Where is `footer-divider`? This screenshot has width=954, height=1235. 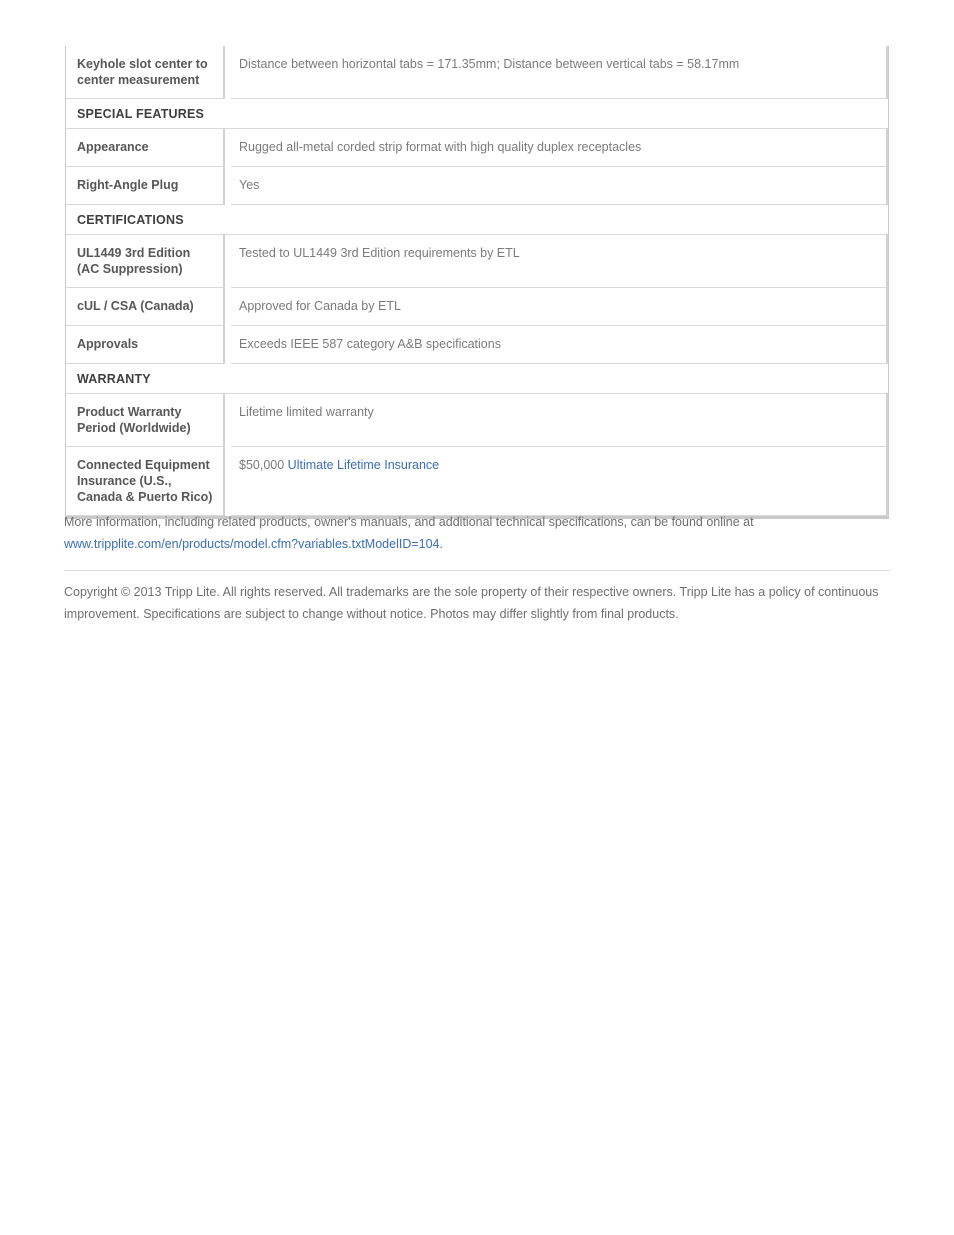
footer-divider is located at coordinates (477, 570).